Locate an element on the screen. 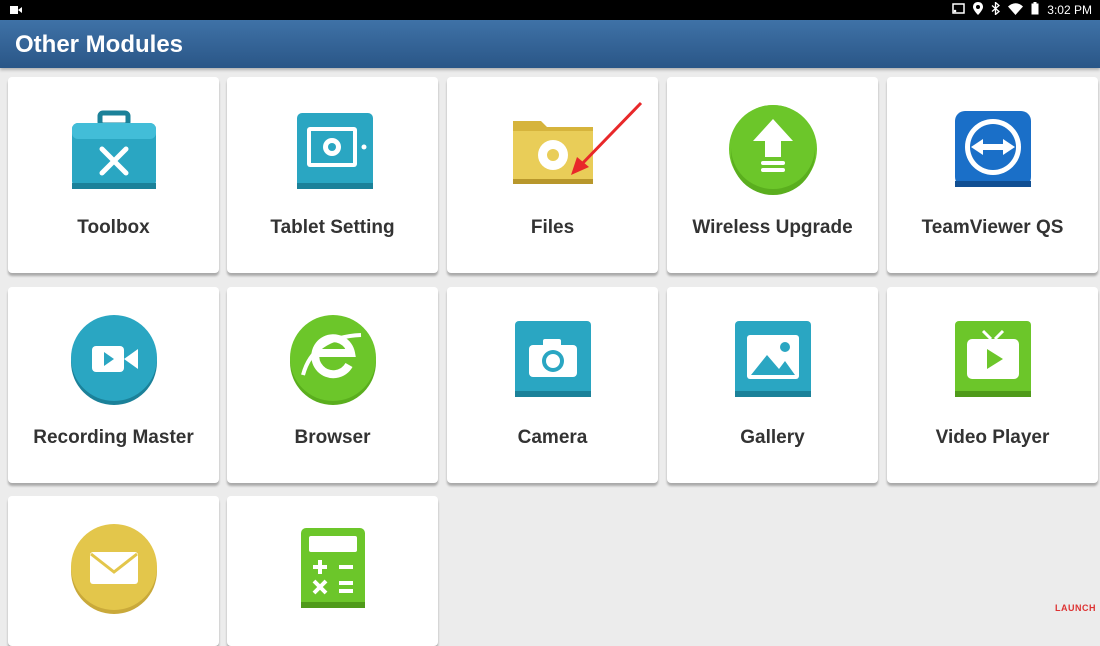 Image resolution: width=1100 pixels, height=646 pixels. module-video-player: Video Player is located at coordinates (992, 385).